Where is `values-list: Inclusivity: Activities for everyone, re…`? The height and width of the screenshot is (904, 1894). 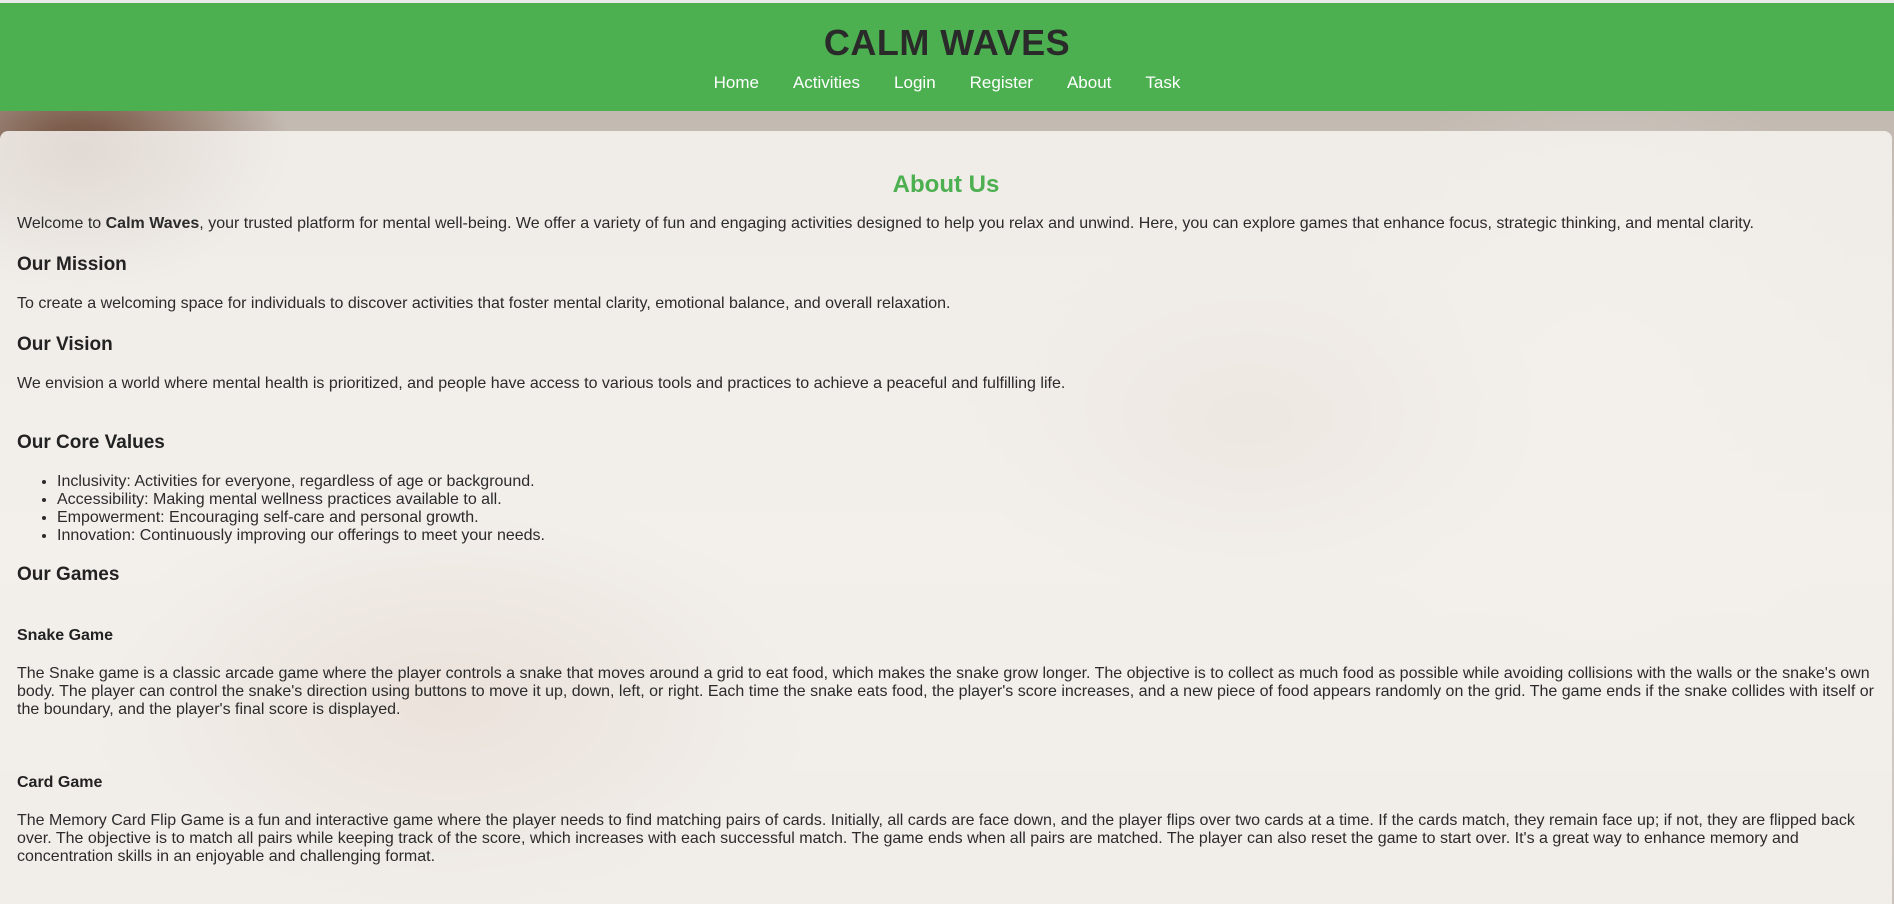 values-list: Inclusivity: Activities for everyone, re… is located at coordinates (946, 509).